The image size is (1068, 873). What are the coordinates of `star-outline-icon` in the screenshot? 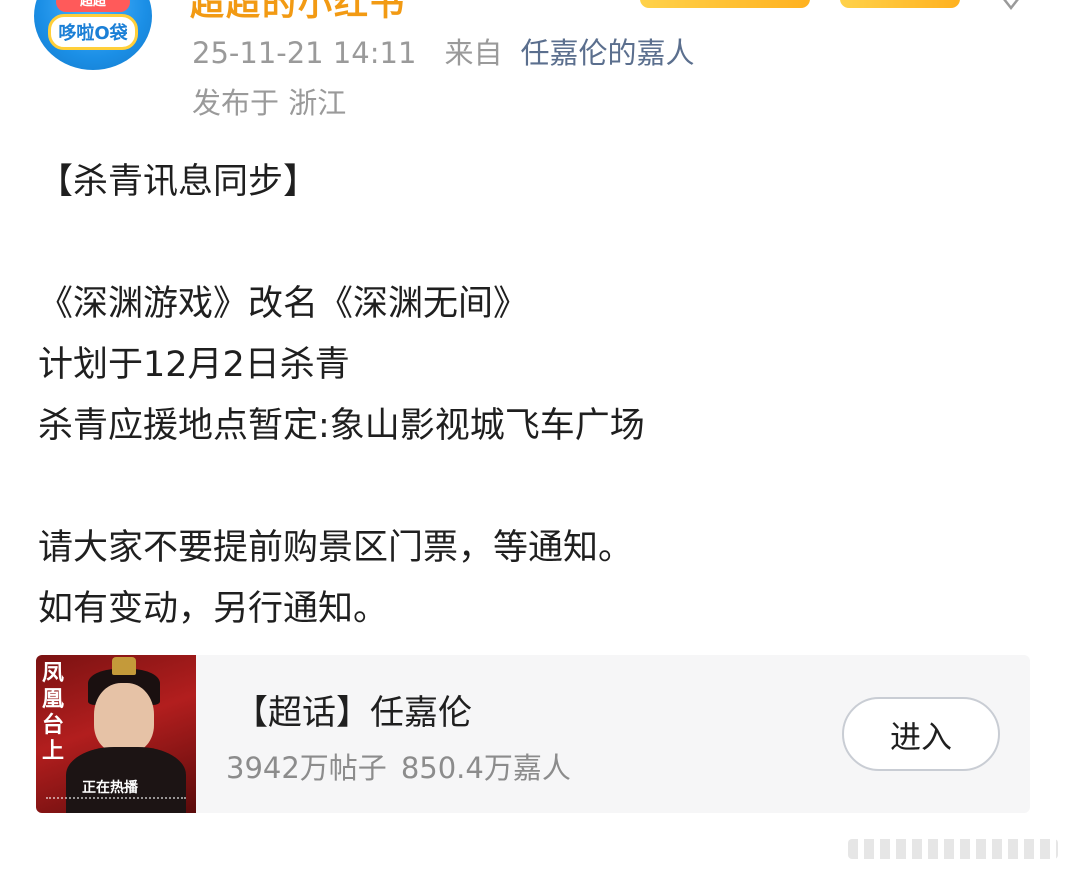 It's located at (1011, 6).